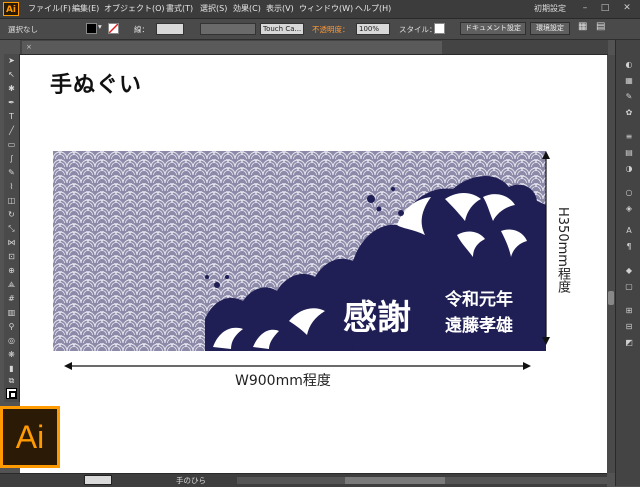 This screenshot has width=640, height=487. Describe the element at coordinates (11, 243) in the screenshot. I see `width-tool-icon: ⋈` at that location.